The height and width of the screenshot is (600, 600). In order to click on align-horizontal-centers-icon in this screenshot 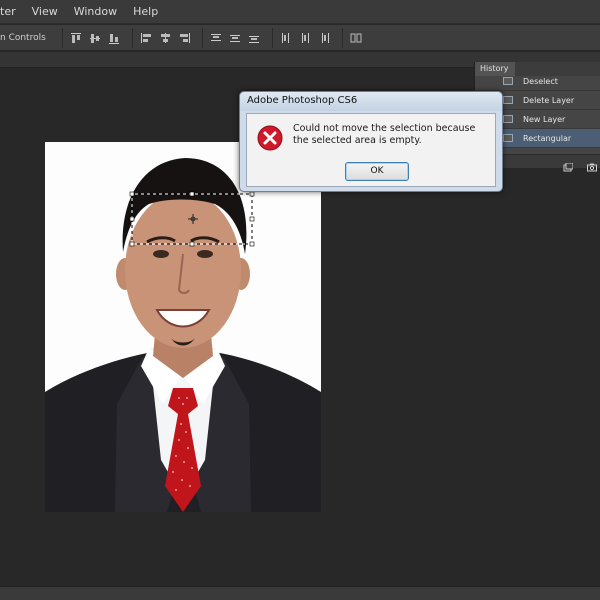, I will do `click(165, 38)`.